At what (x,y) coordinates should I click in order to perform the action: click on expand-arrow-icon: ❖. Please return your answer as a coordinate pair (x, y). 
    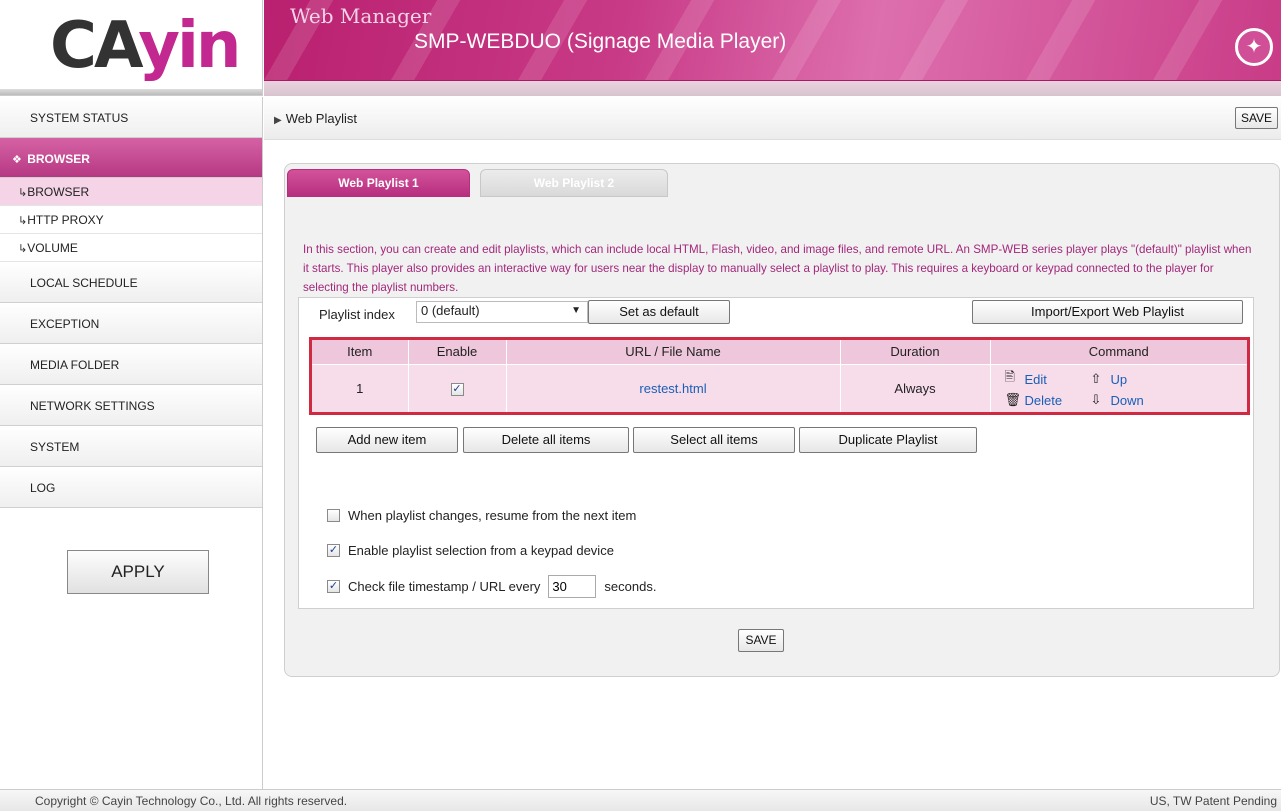
    Looking at the image, I should click on (17, 160).